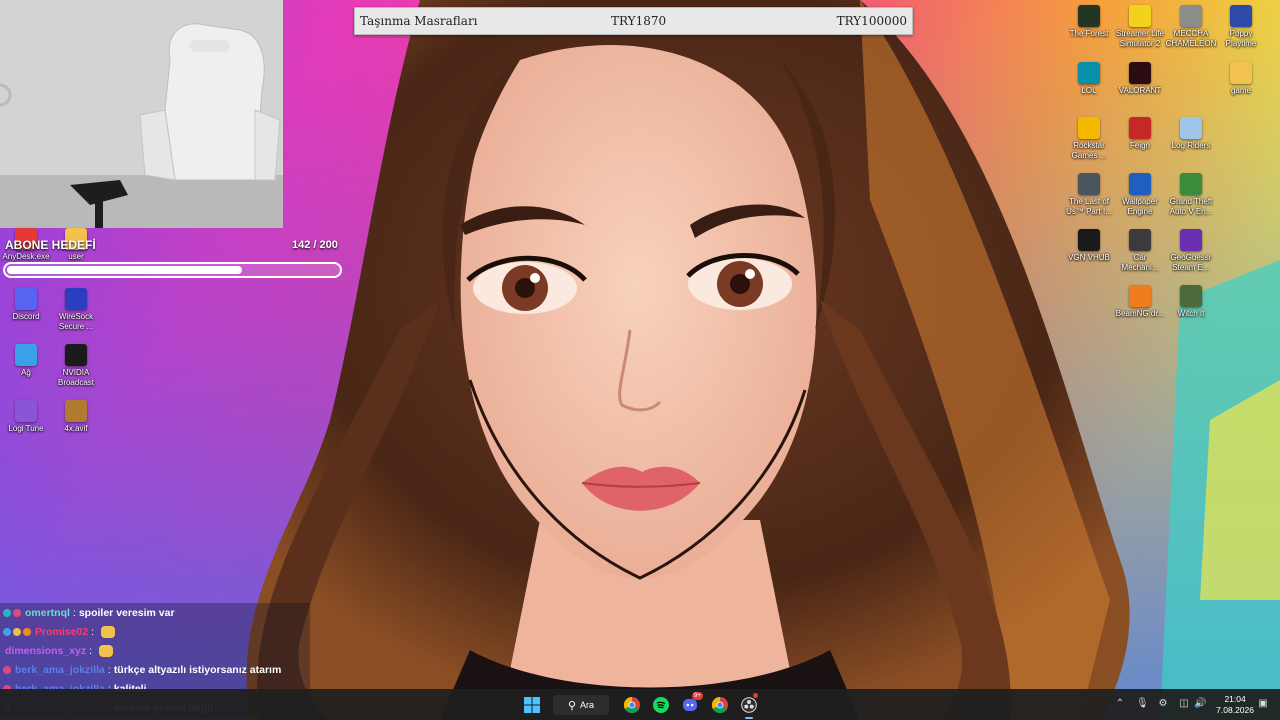 This screenshot has width=1280, height=720. I want to click on chat-emote-icon, so click(108, 631).